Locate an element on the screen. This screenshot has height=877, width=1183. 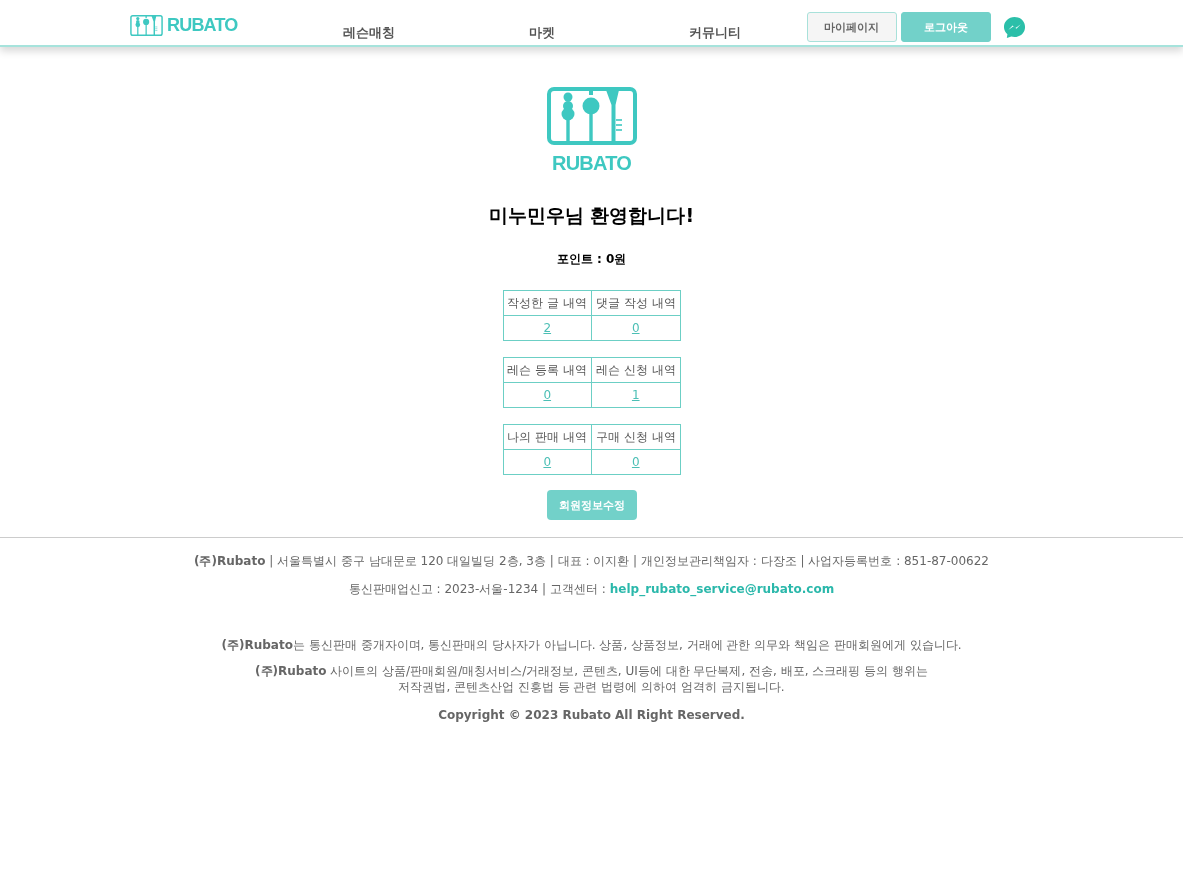
email-link: help_rubato_service@rubato.com is located at coordinates (722, 589).